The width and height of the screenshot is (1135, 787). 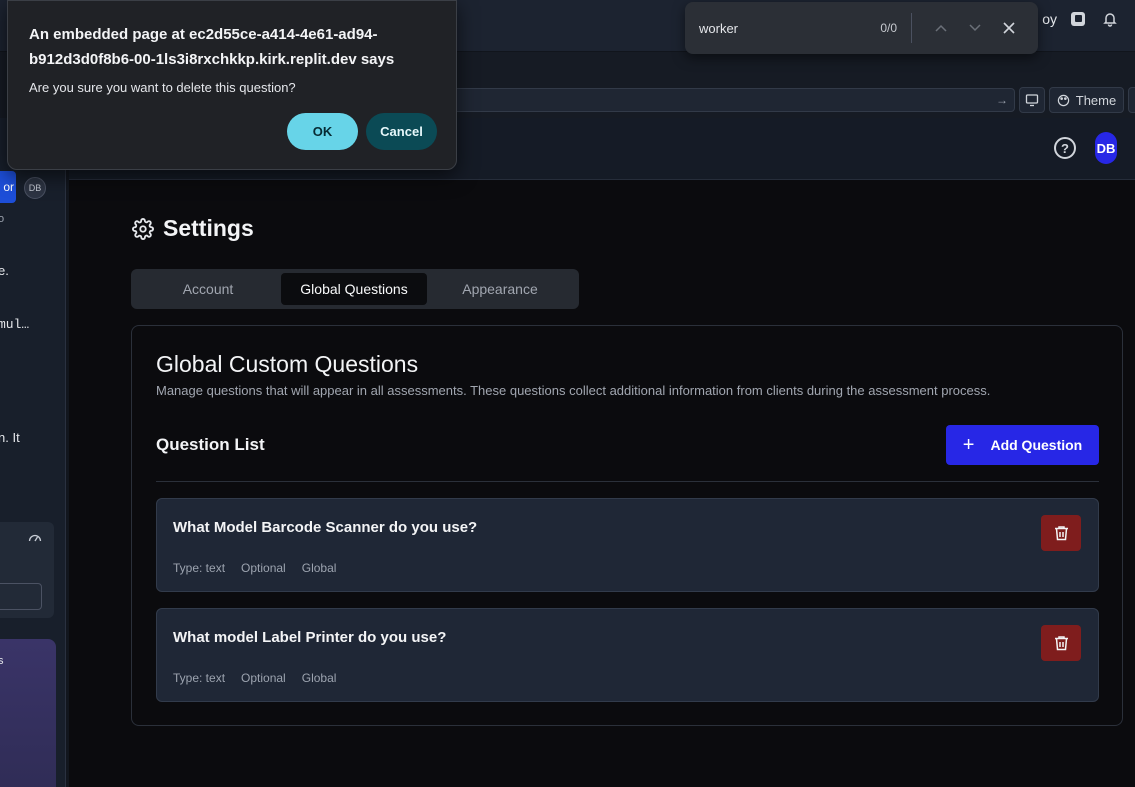 What do you see at coordinates (1110, 19) in the screenshot?
I see `bell-icon` at bounding box center [1110, 19].